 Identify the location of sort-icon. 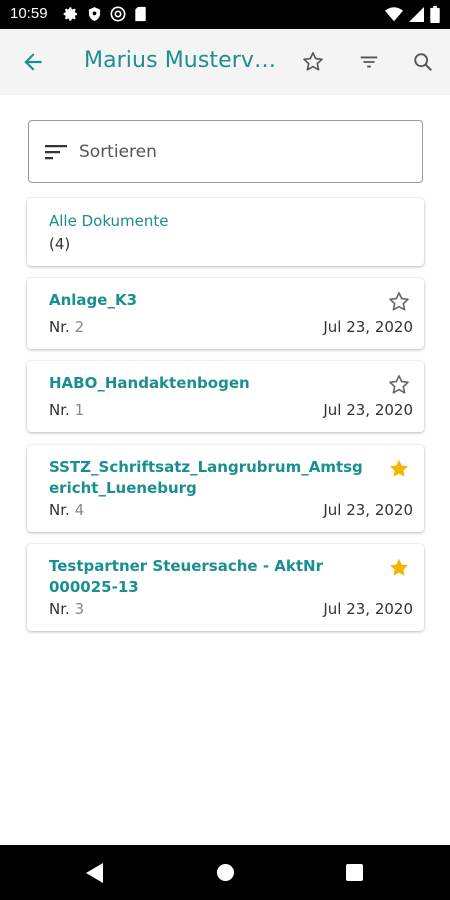
(56, 154).